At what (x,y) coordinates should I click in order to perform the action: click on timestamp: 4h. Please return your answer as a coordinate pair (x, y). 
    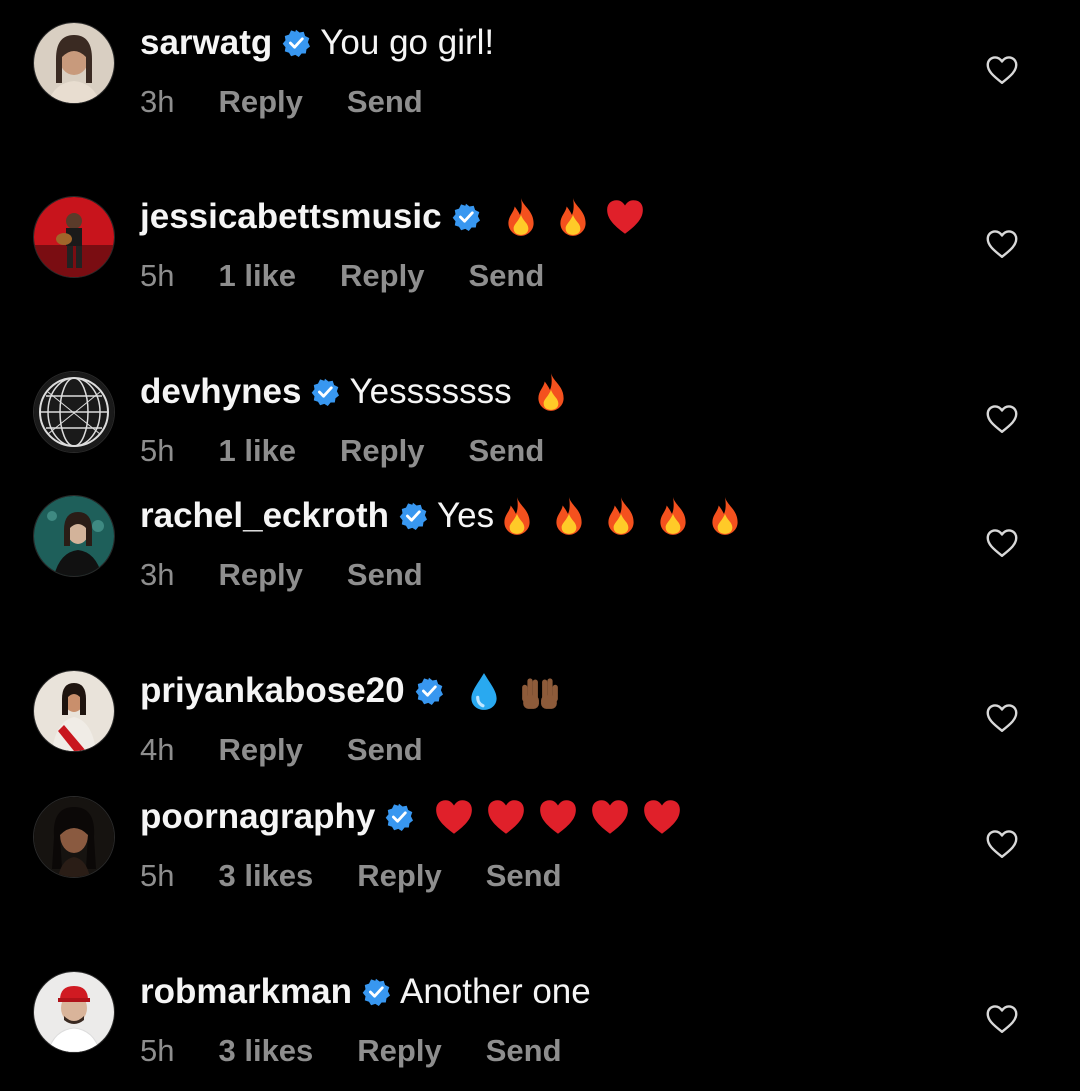
    Looking at the image, I should click on (157, 749).